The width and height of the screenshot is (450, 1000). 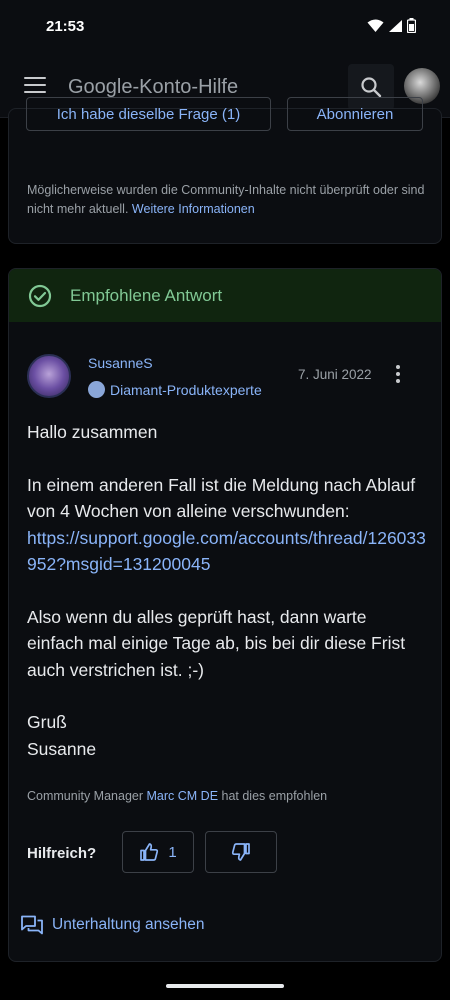 What do you see at coordinates (96, 389) in the screenshot?
I see `badge-icon` at bounding box center [96, 389].